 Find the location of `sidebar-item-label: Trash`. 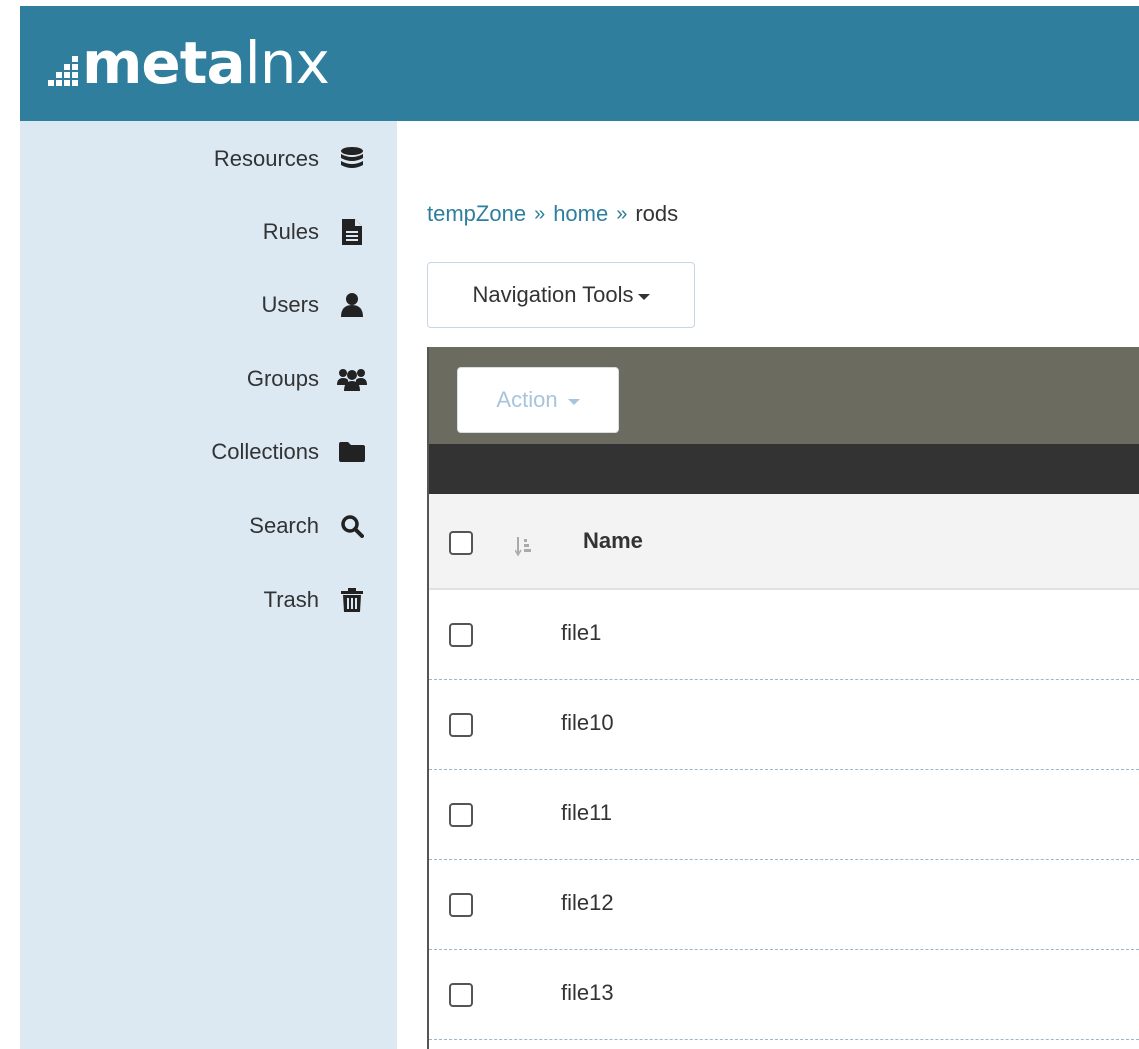

sidebar-item-label: Trash is located at coordinates (291, 599).